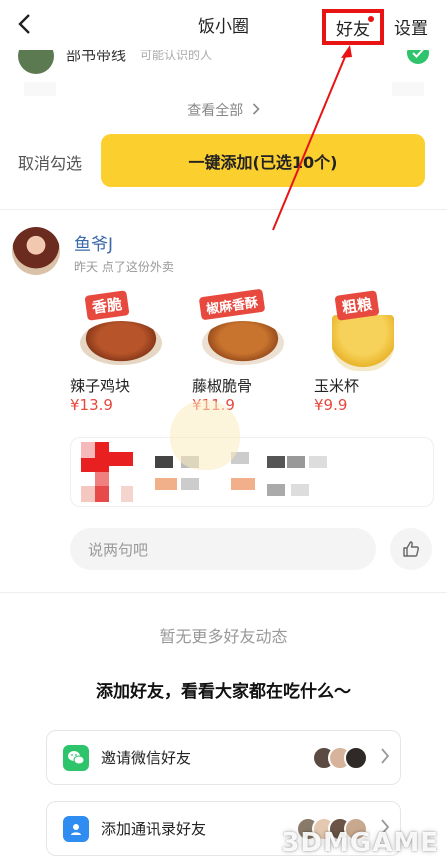 This screenshot has height=868, width=447. I want to click on add-all-button: 一键添加(已选10个), so click(263, 160).